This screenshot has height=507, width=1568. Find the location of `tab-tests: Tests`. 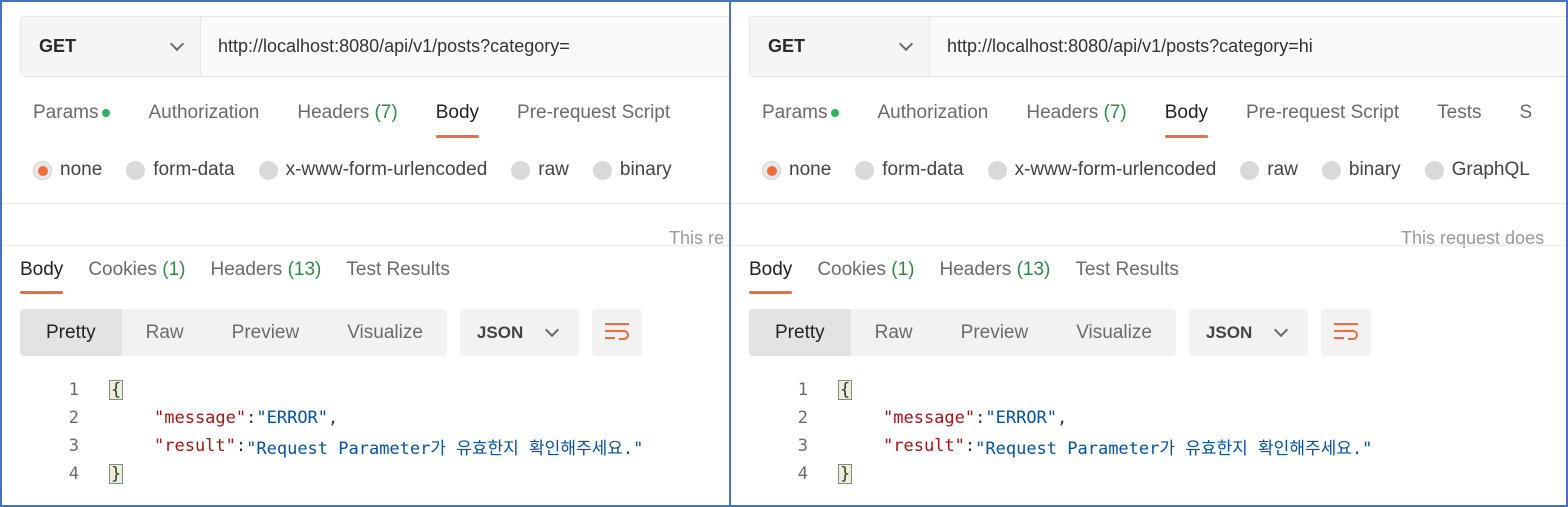

tab-tests: Tests is located at coordinates (1459, 120).